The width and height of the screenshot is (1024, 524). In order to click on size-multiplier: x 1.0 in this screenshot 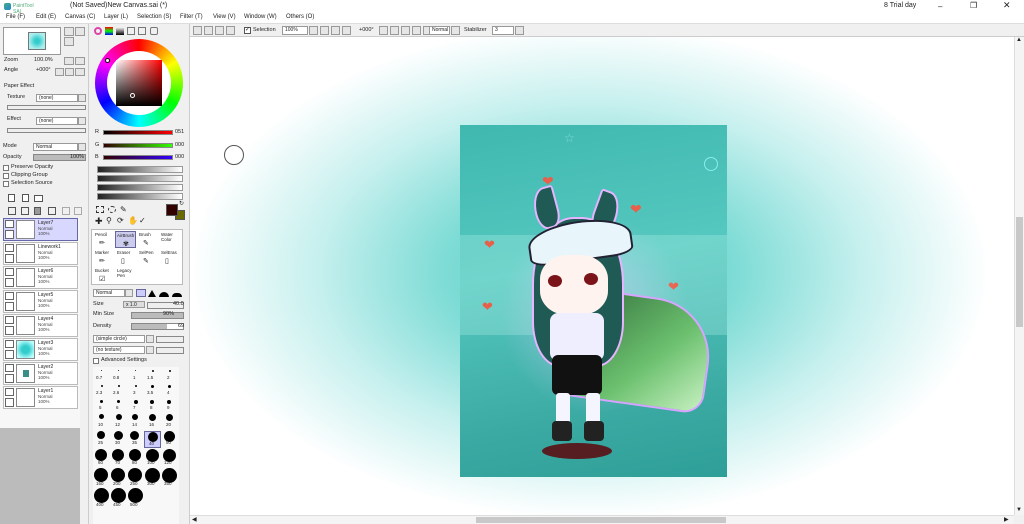, I will do `click(134, 304)`.